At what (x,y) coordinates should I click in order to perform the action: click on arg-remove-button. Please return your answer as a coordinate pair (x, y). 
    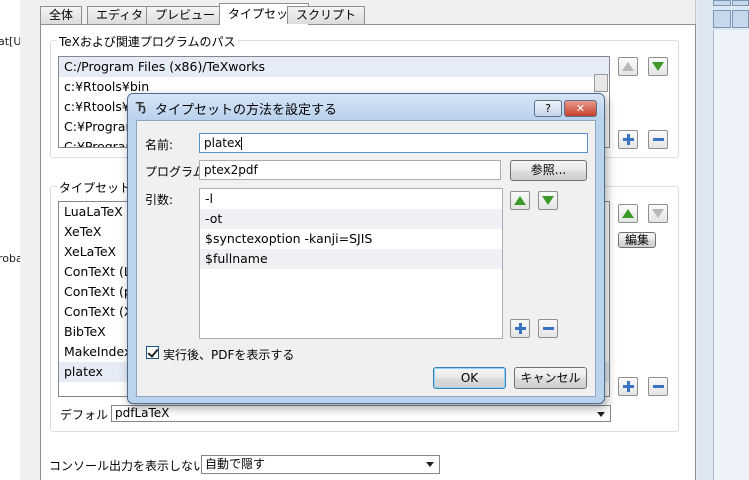
    Looking at the image, I should click on (548, 328).